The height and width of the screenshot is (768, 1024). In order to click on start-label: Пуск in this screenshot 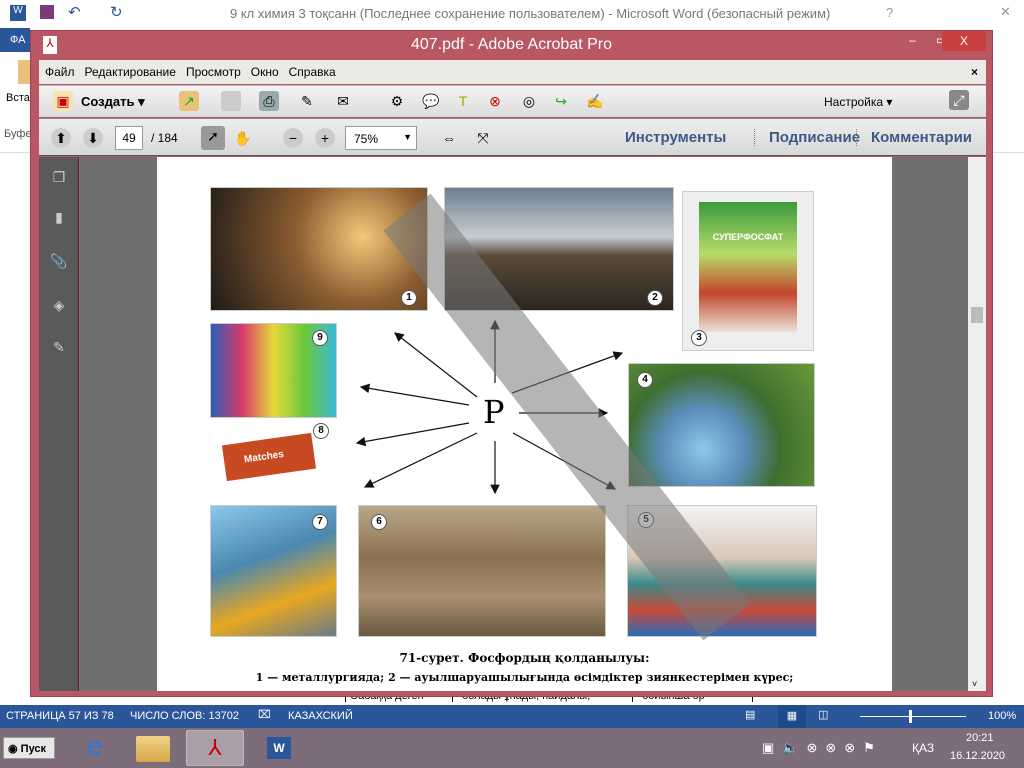, I will do `click(33, 749)`.